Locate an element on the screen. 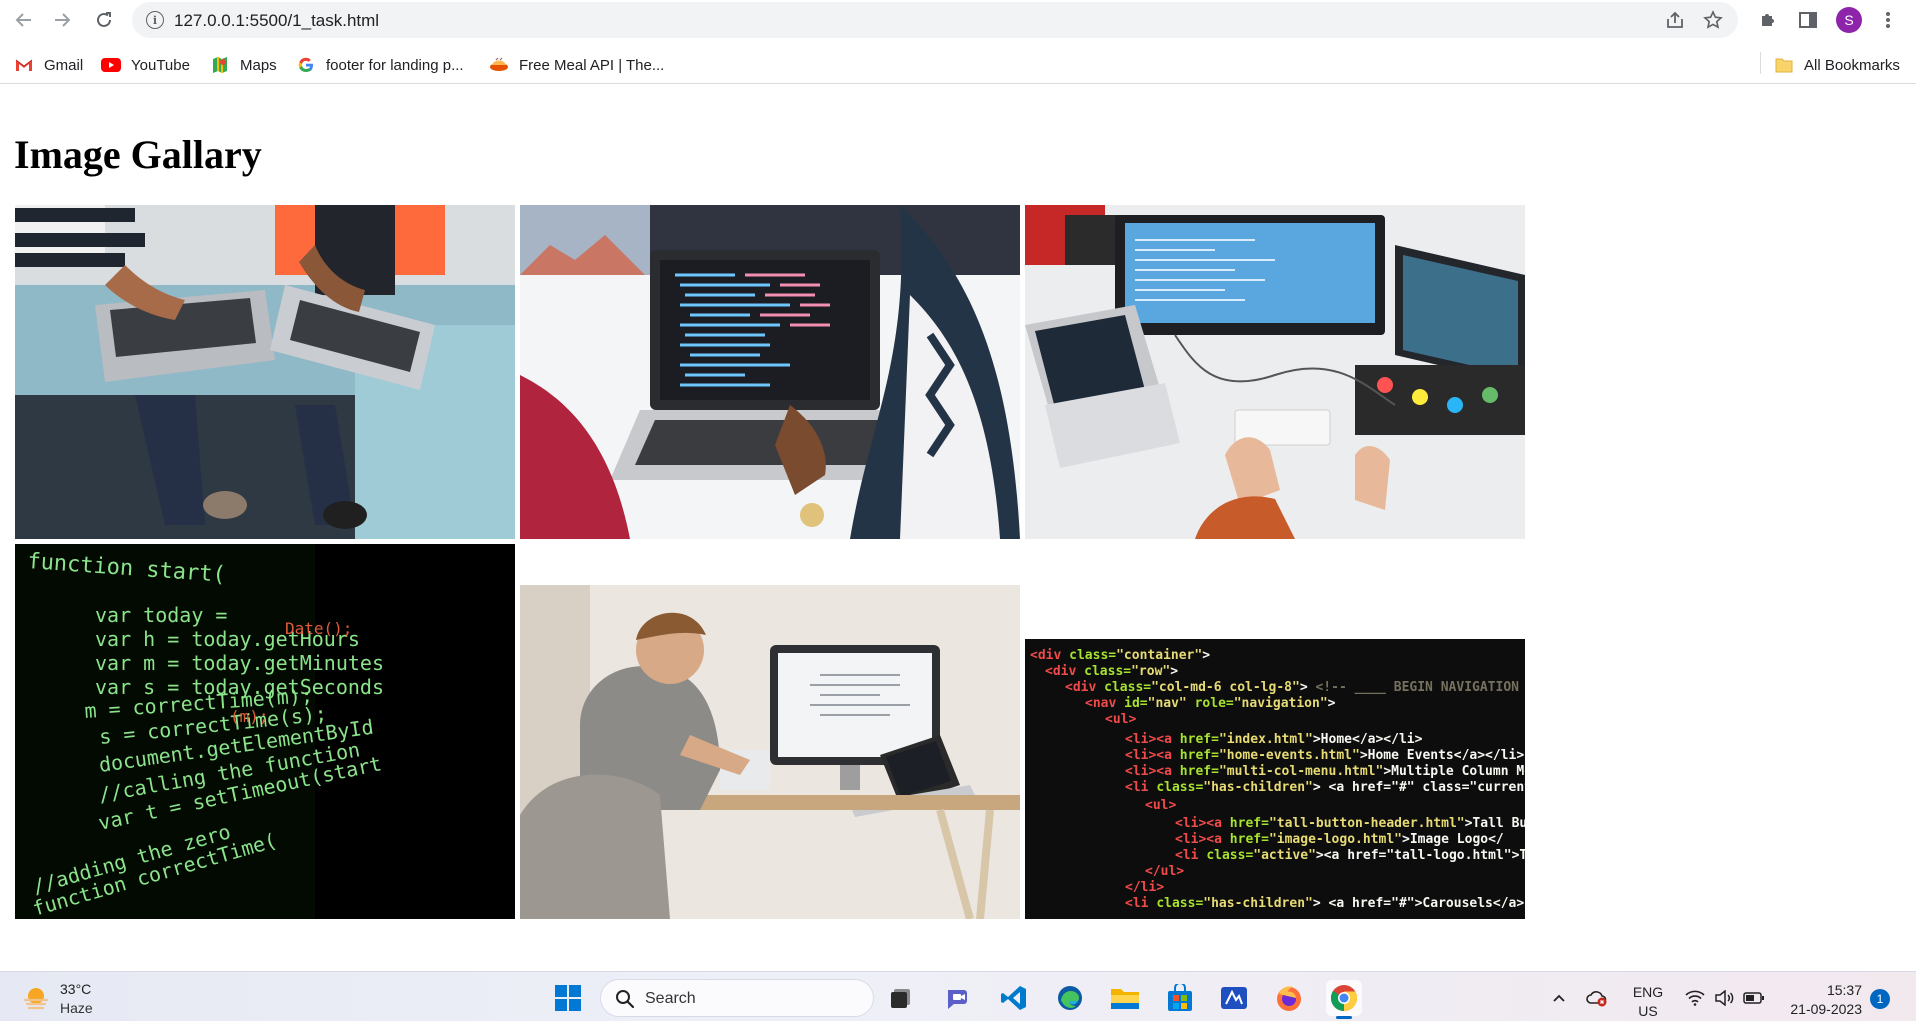  task-view-icon is located at coordinates (900, 998).